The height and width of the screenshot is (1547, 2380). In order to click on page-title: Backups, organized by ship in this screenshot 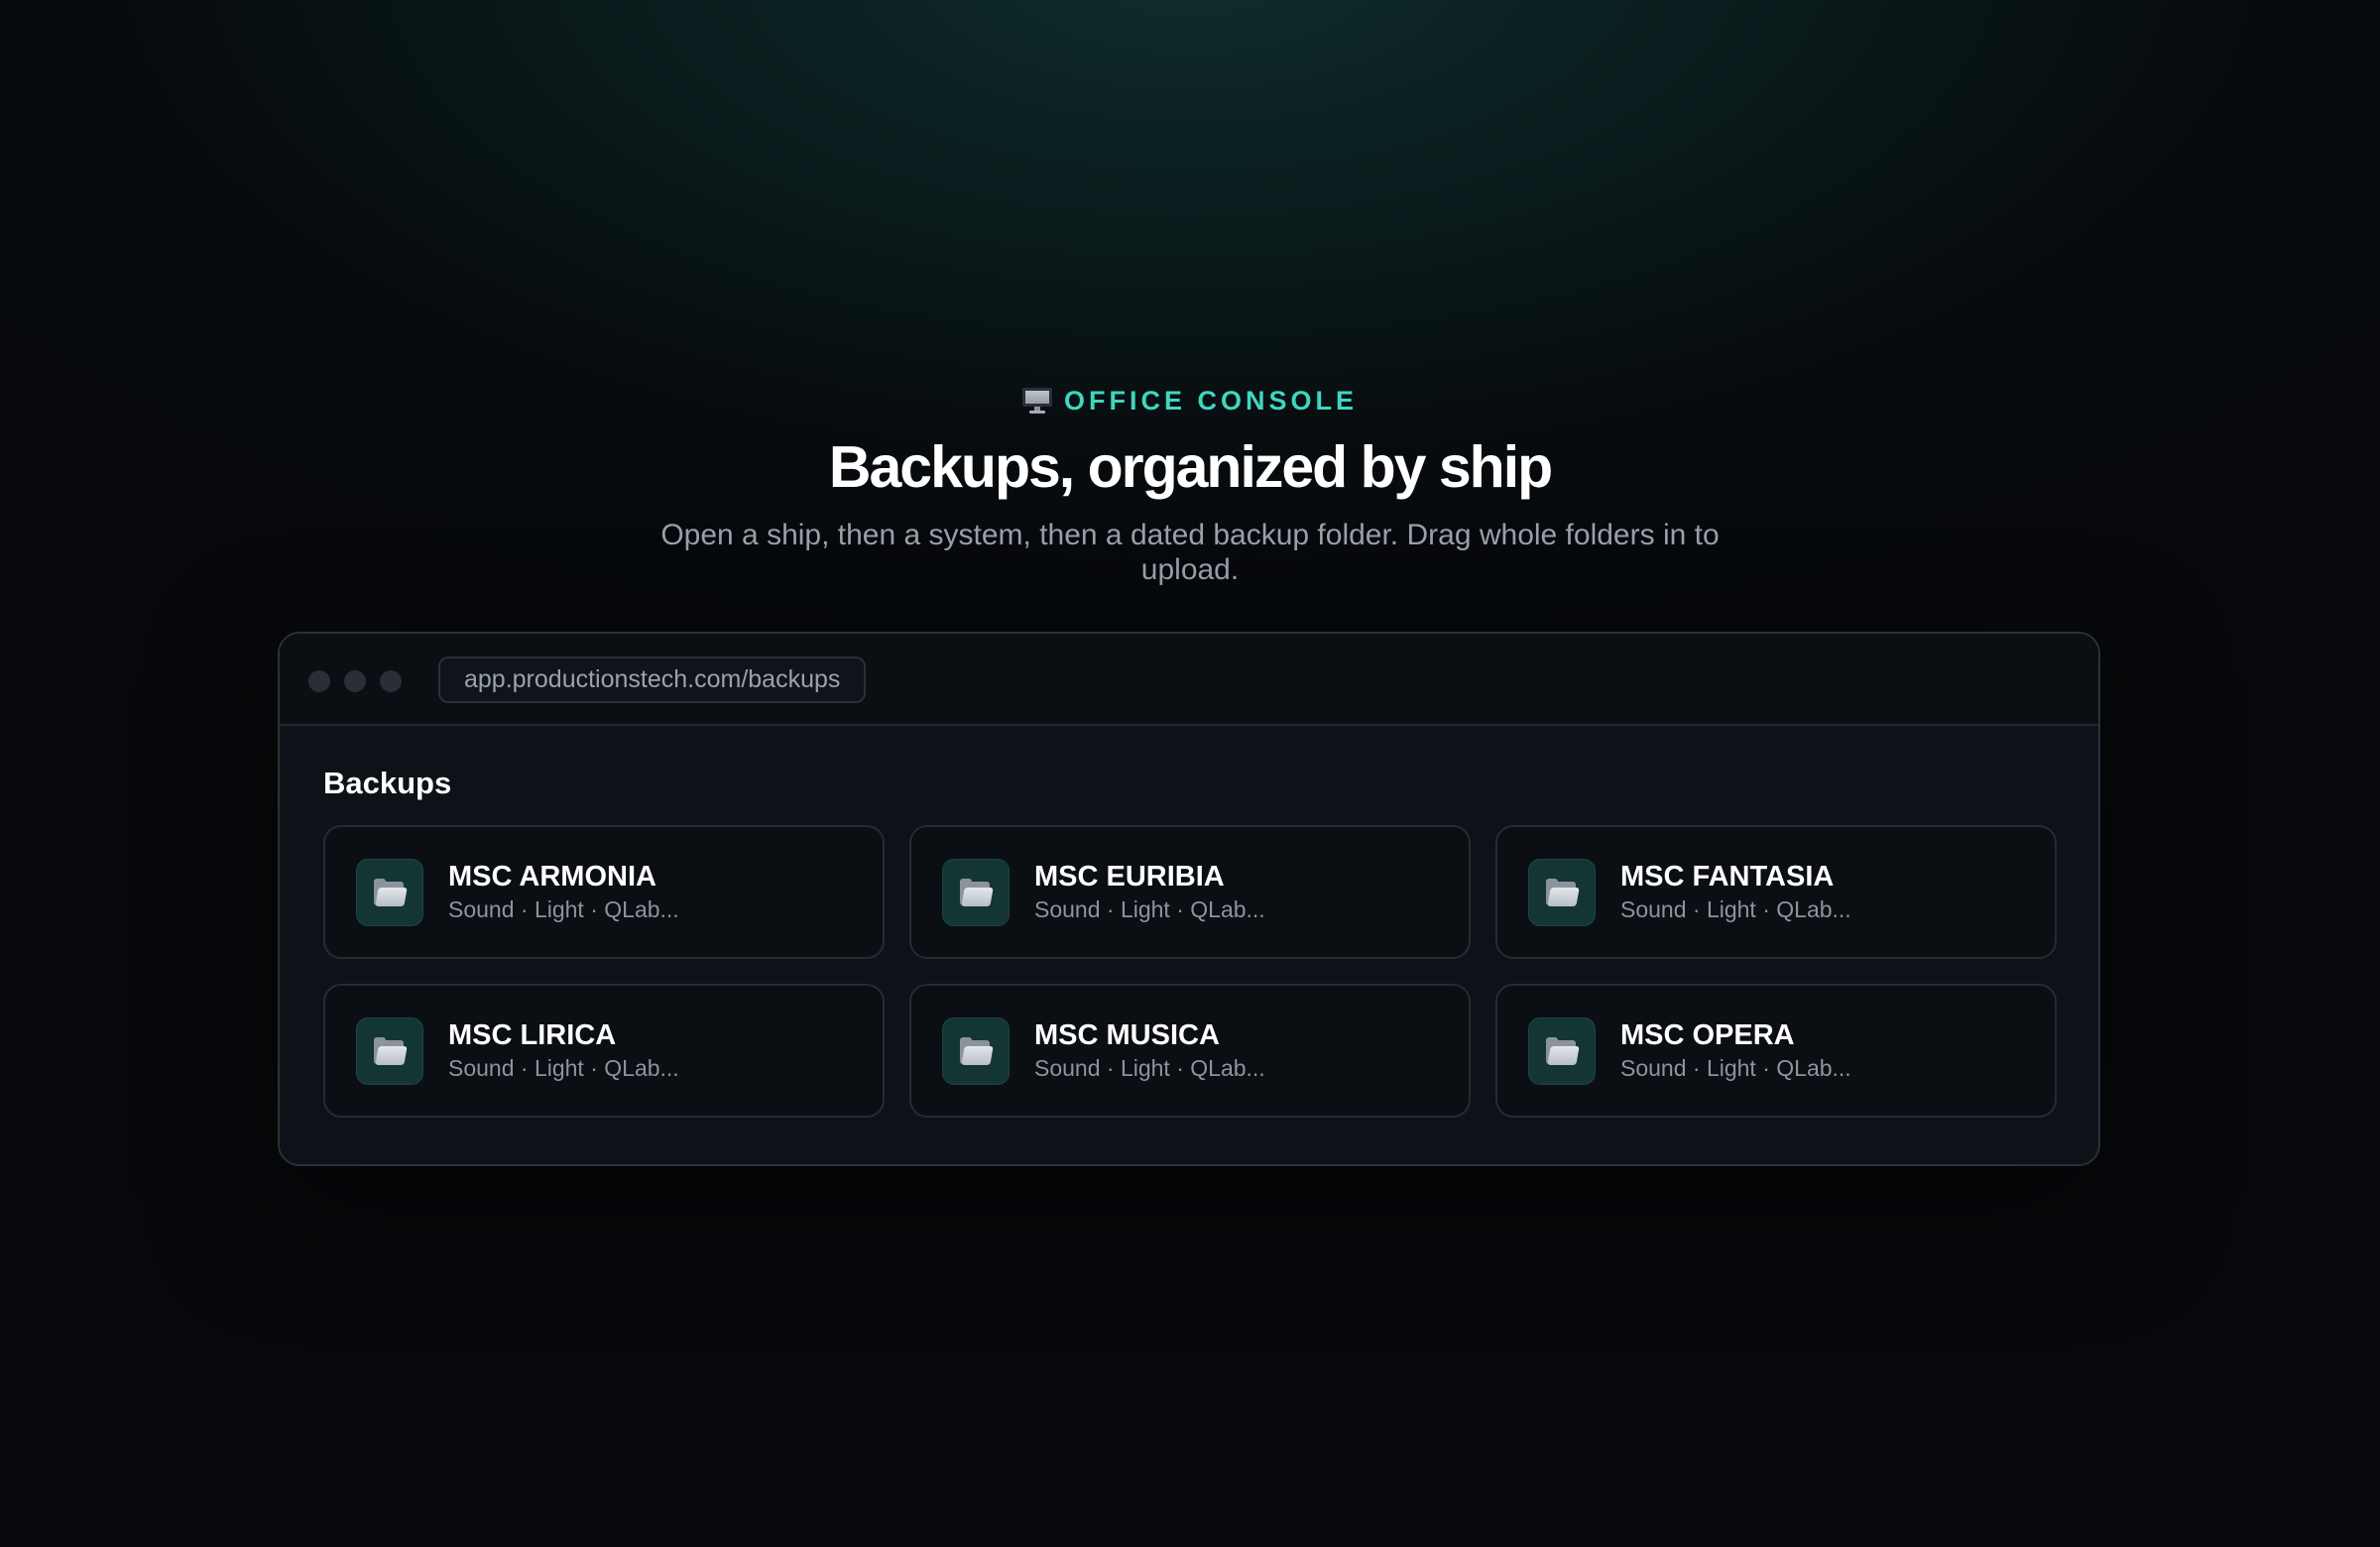, I will do `click(1190, 467)`.